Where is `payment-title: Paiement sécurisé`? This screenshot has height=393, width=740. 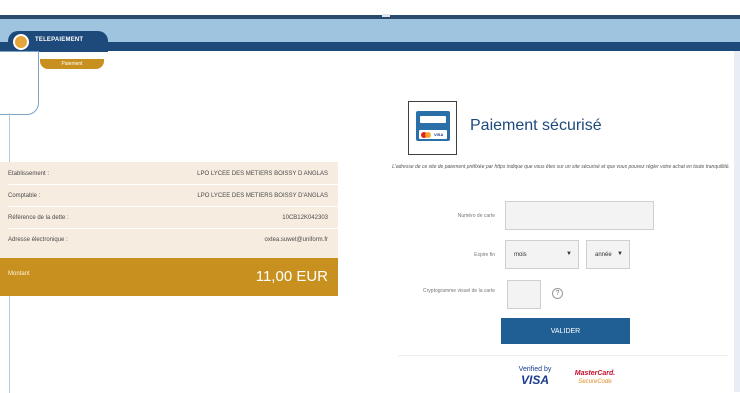
payment-title: Paiement sécurisé is located at coordinates (536, 125).